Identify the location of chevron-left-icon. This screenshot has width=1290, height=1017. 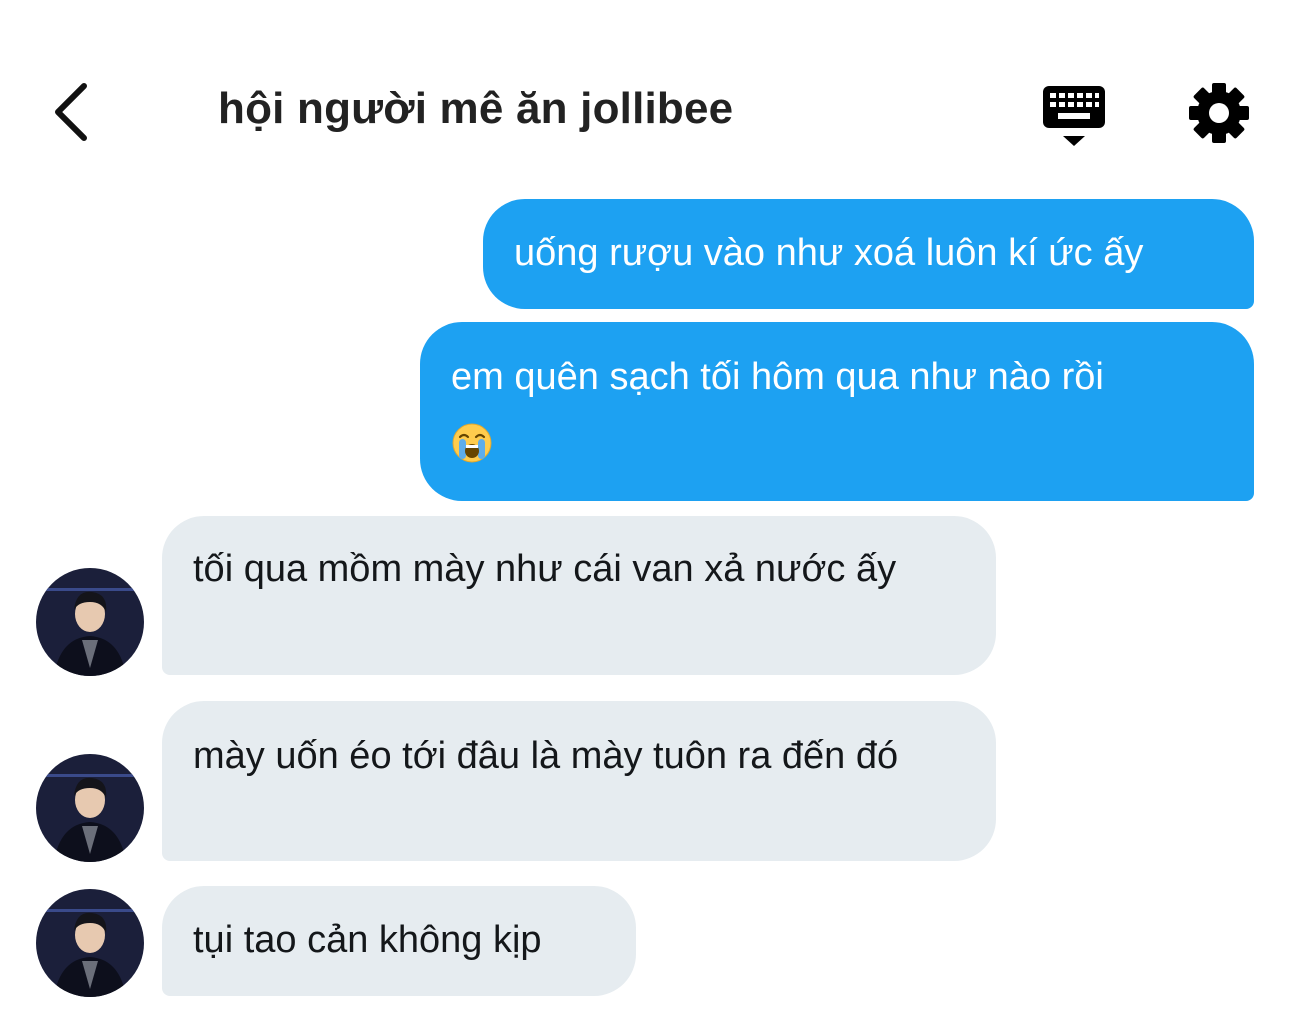
(71, 112).